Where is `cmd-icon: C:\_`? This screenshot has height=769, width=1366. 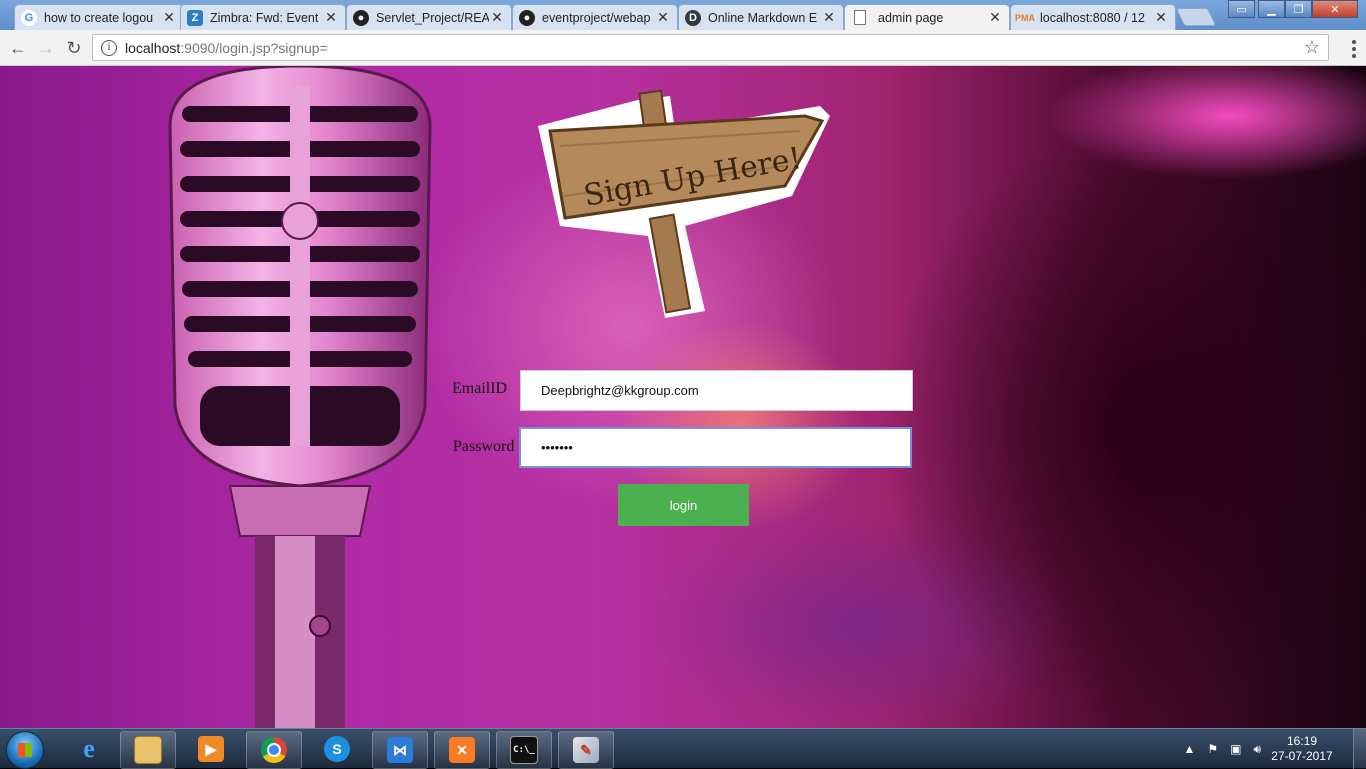
cmd-icon: C:\_ is located at coordinates (524, 750).